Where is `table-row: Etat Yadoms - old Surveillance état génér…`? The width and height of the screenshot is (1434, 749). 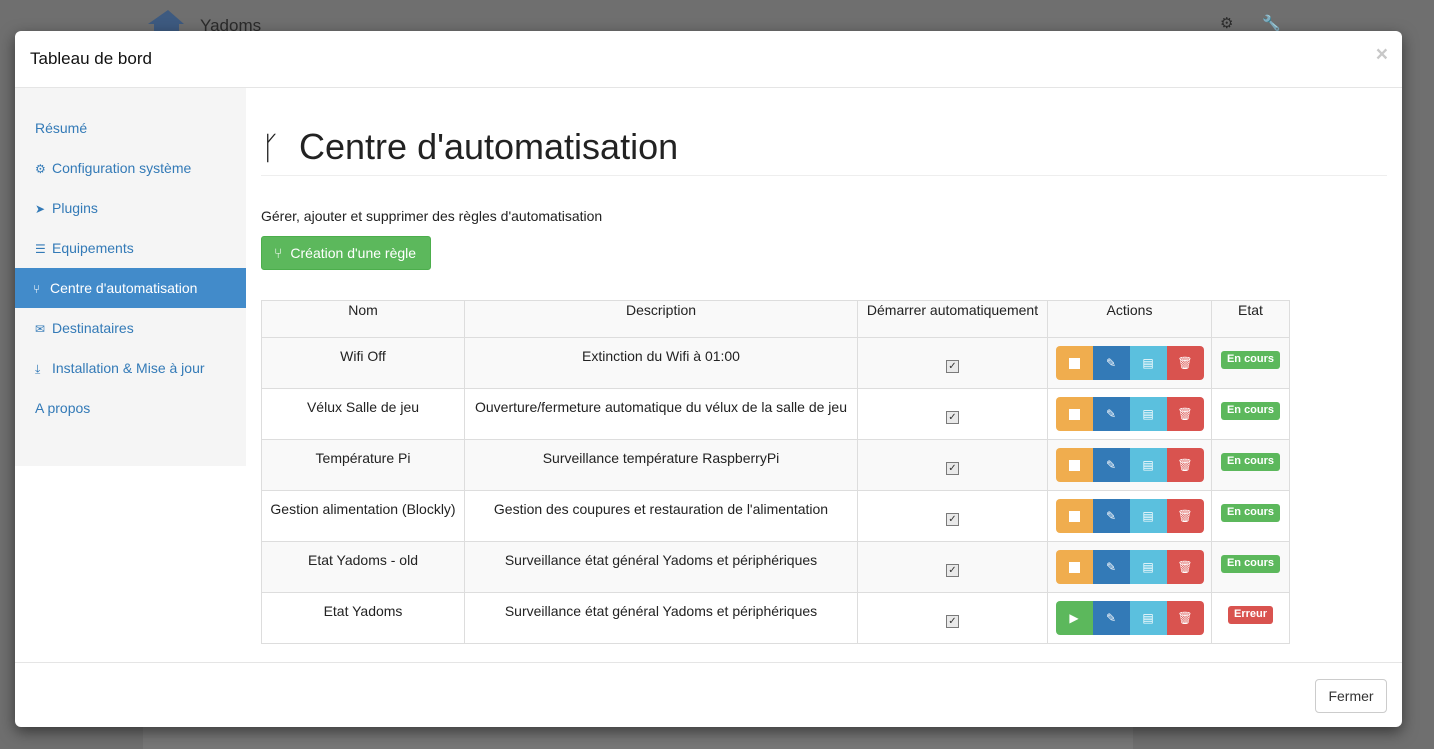 table-row: Etat Yadoms - old Surveillance état génér… is located at coordinates (775, 567).